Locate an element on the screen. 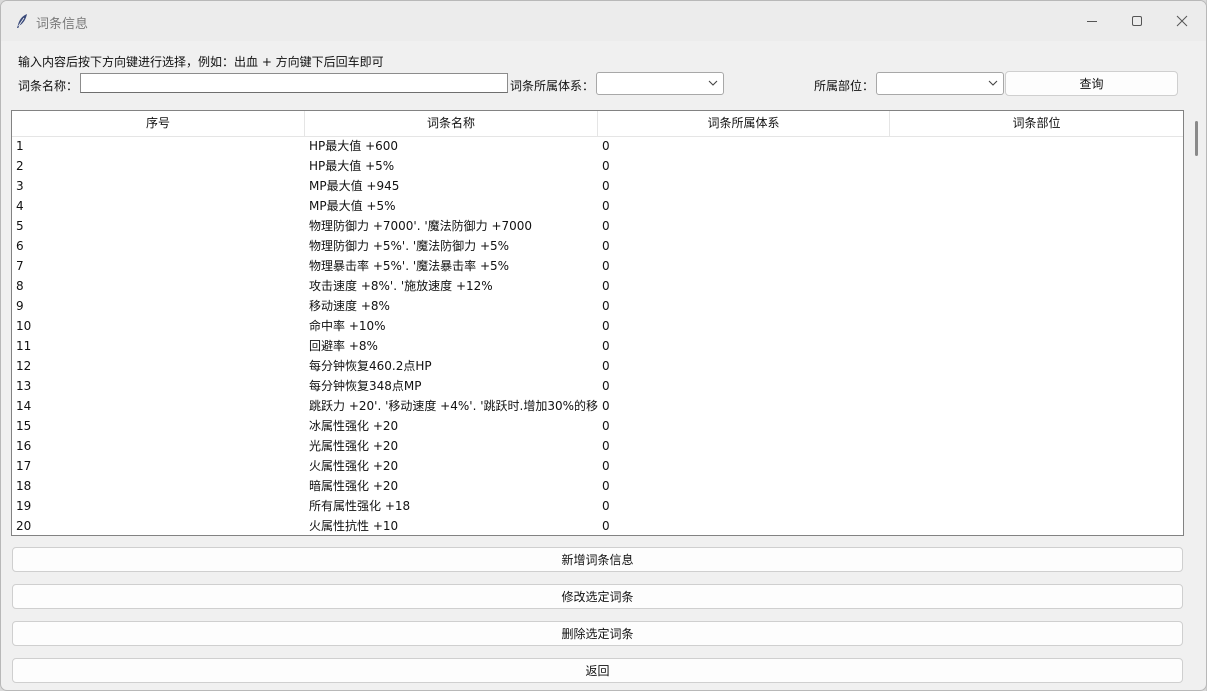  table-row: 5 物理防御力 +7000'. '魔法防御力 +7000 0 is located at coordinates (597, 226).